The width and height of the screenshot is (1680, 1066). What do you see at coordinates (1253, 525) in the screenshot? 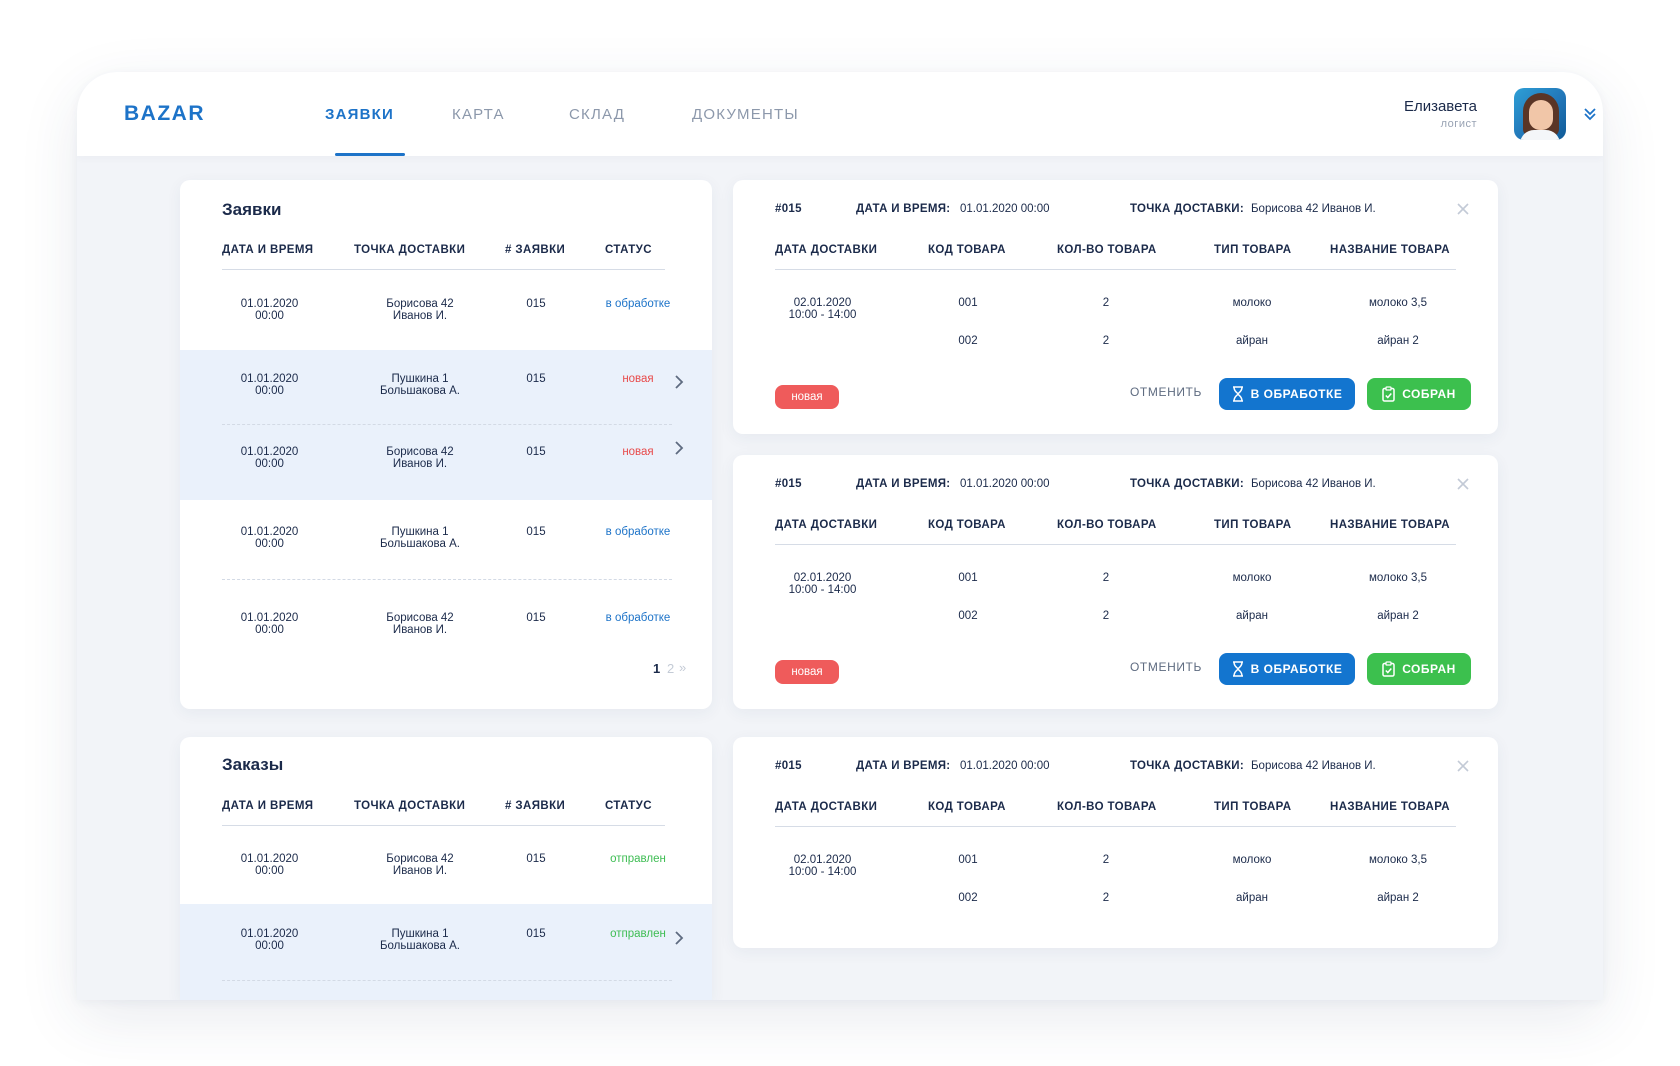
I see `col-header-item-type: ТИП ТОВАРА` at bounding box center [1253, 525].